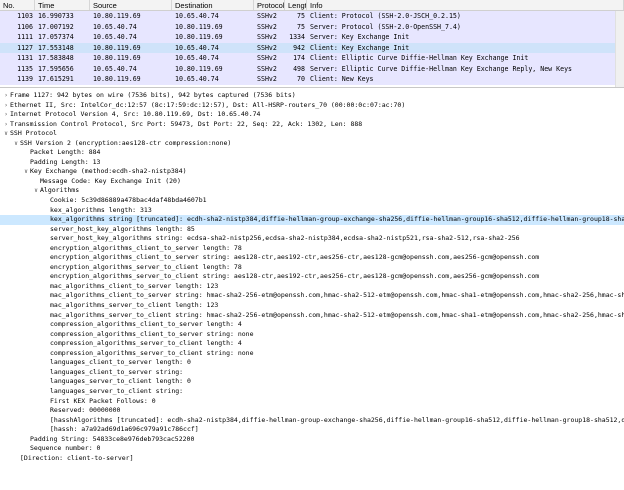  What do you see at coordinates (312, 211) in the screenshot?
I see `tree-item: kex_algorithms length: 313` at bounding box center [312, 211].